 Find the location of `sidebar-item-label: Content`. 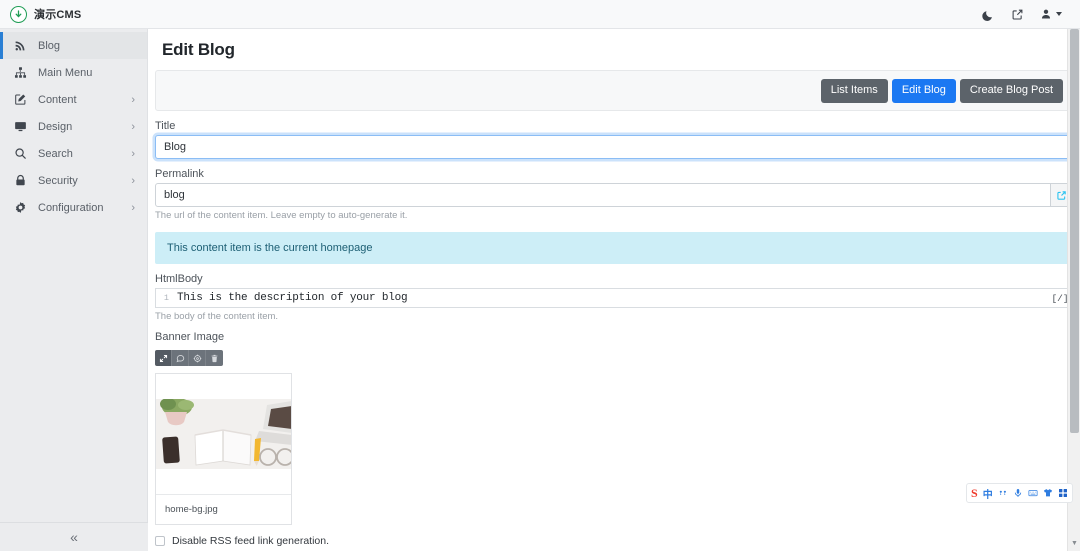

sidebar-item-label: Content is located at coordinates (57, 99).